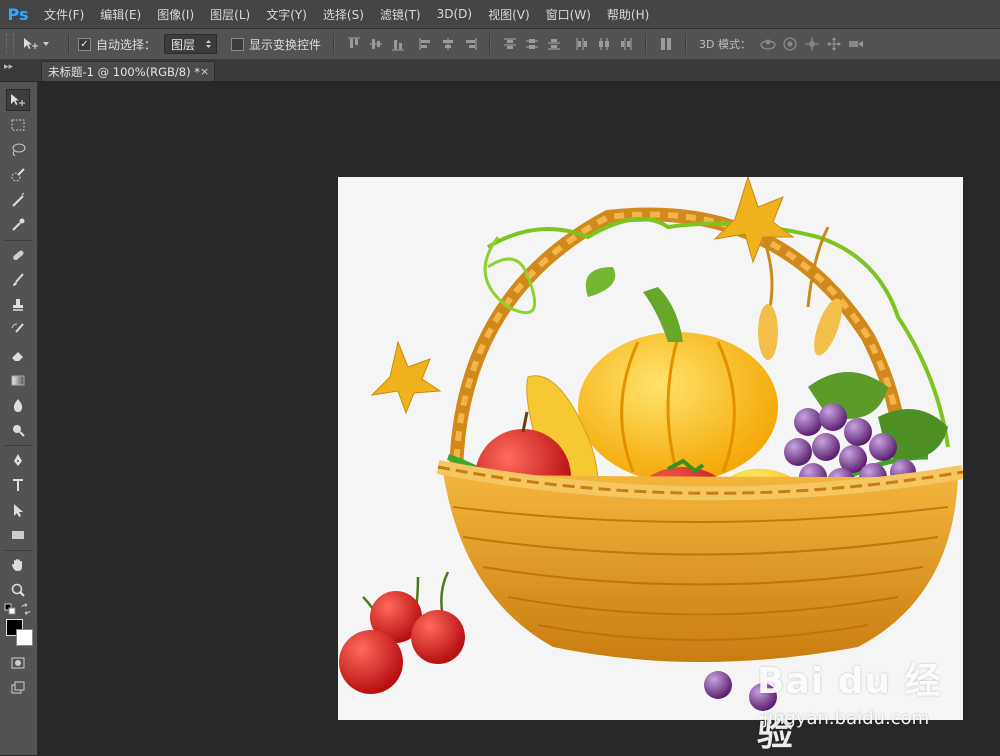 The image size is (1000, 756). Describe the element at coordinates (124, 71) in the screenshot. I see `document-tab-title: 未标题-1 @ 100%(RGB/8) *` at that location.